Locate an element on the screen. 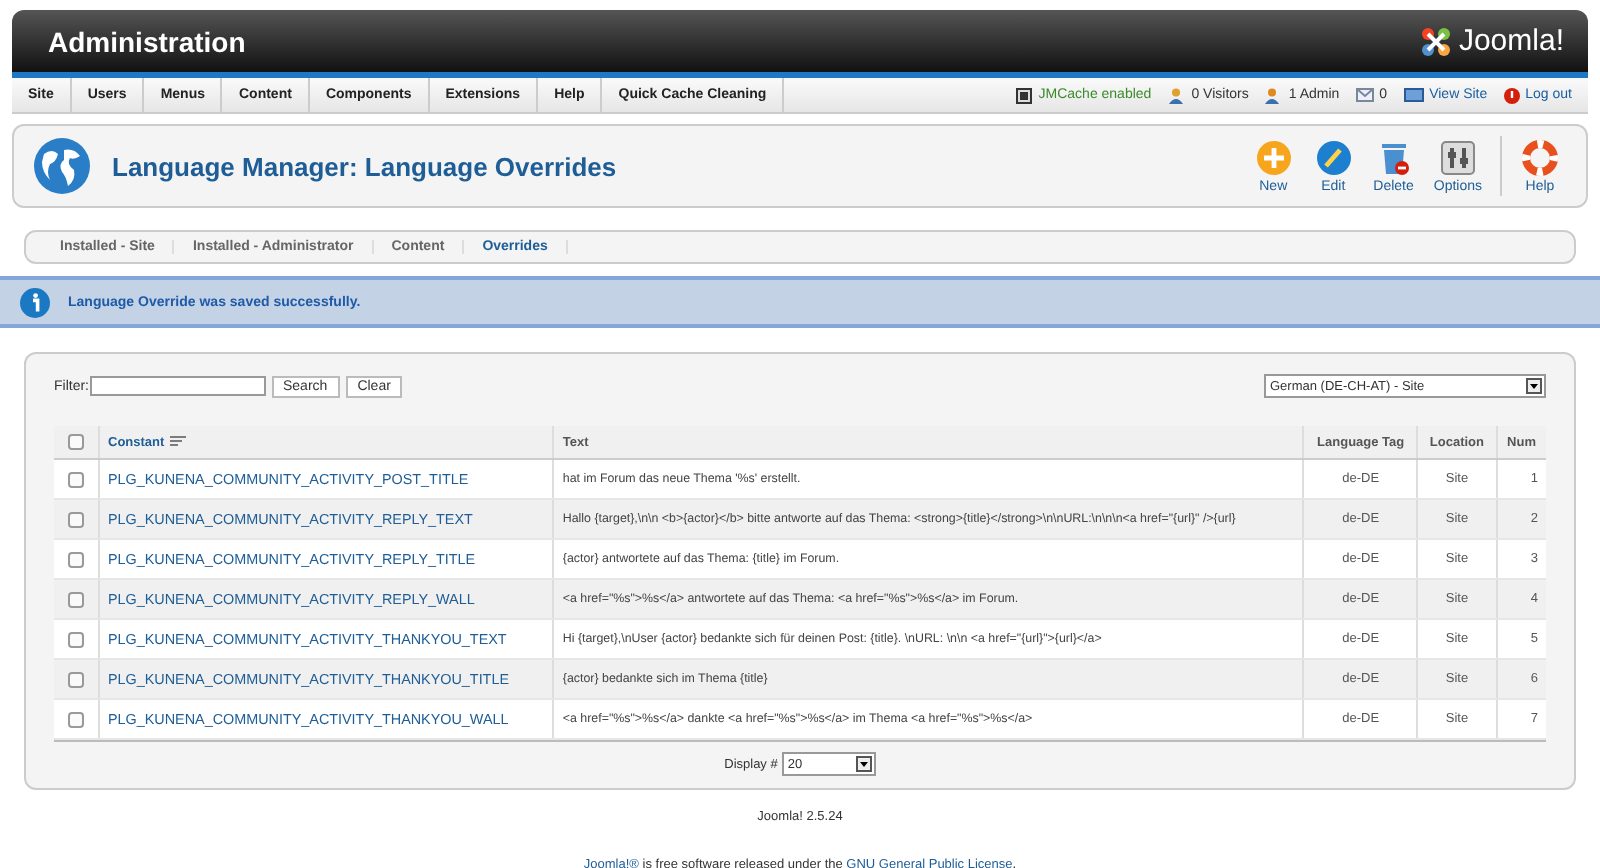 The image size is (1600, 868). sort-icon is located at coordinates (178, 442).